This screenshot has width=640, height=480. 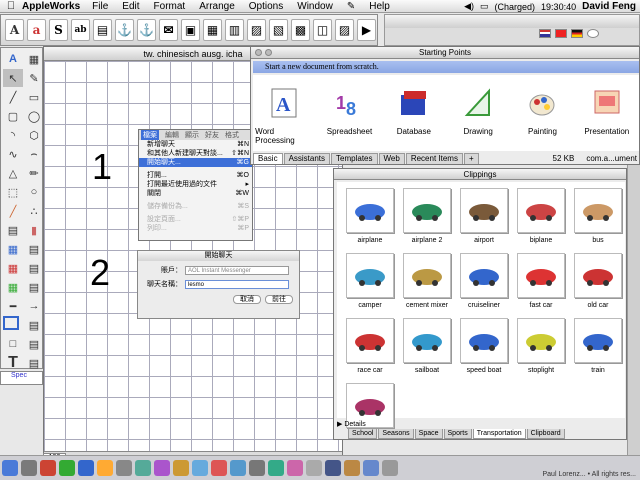 What do you see at coordinates (34, 192) in the screenshot?
I see `lasso-tool-icon: ○` at bounding box center [34, 192].